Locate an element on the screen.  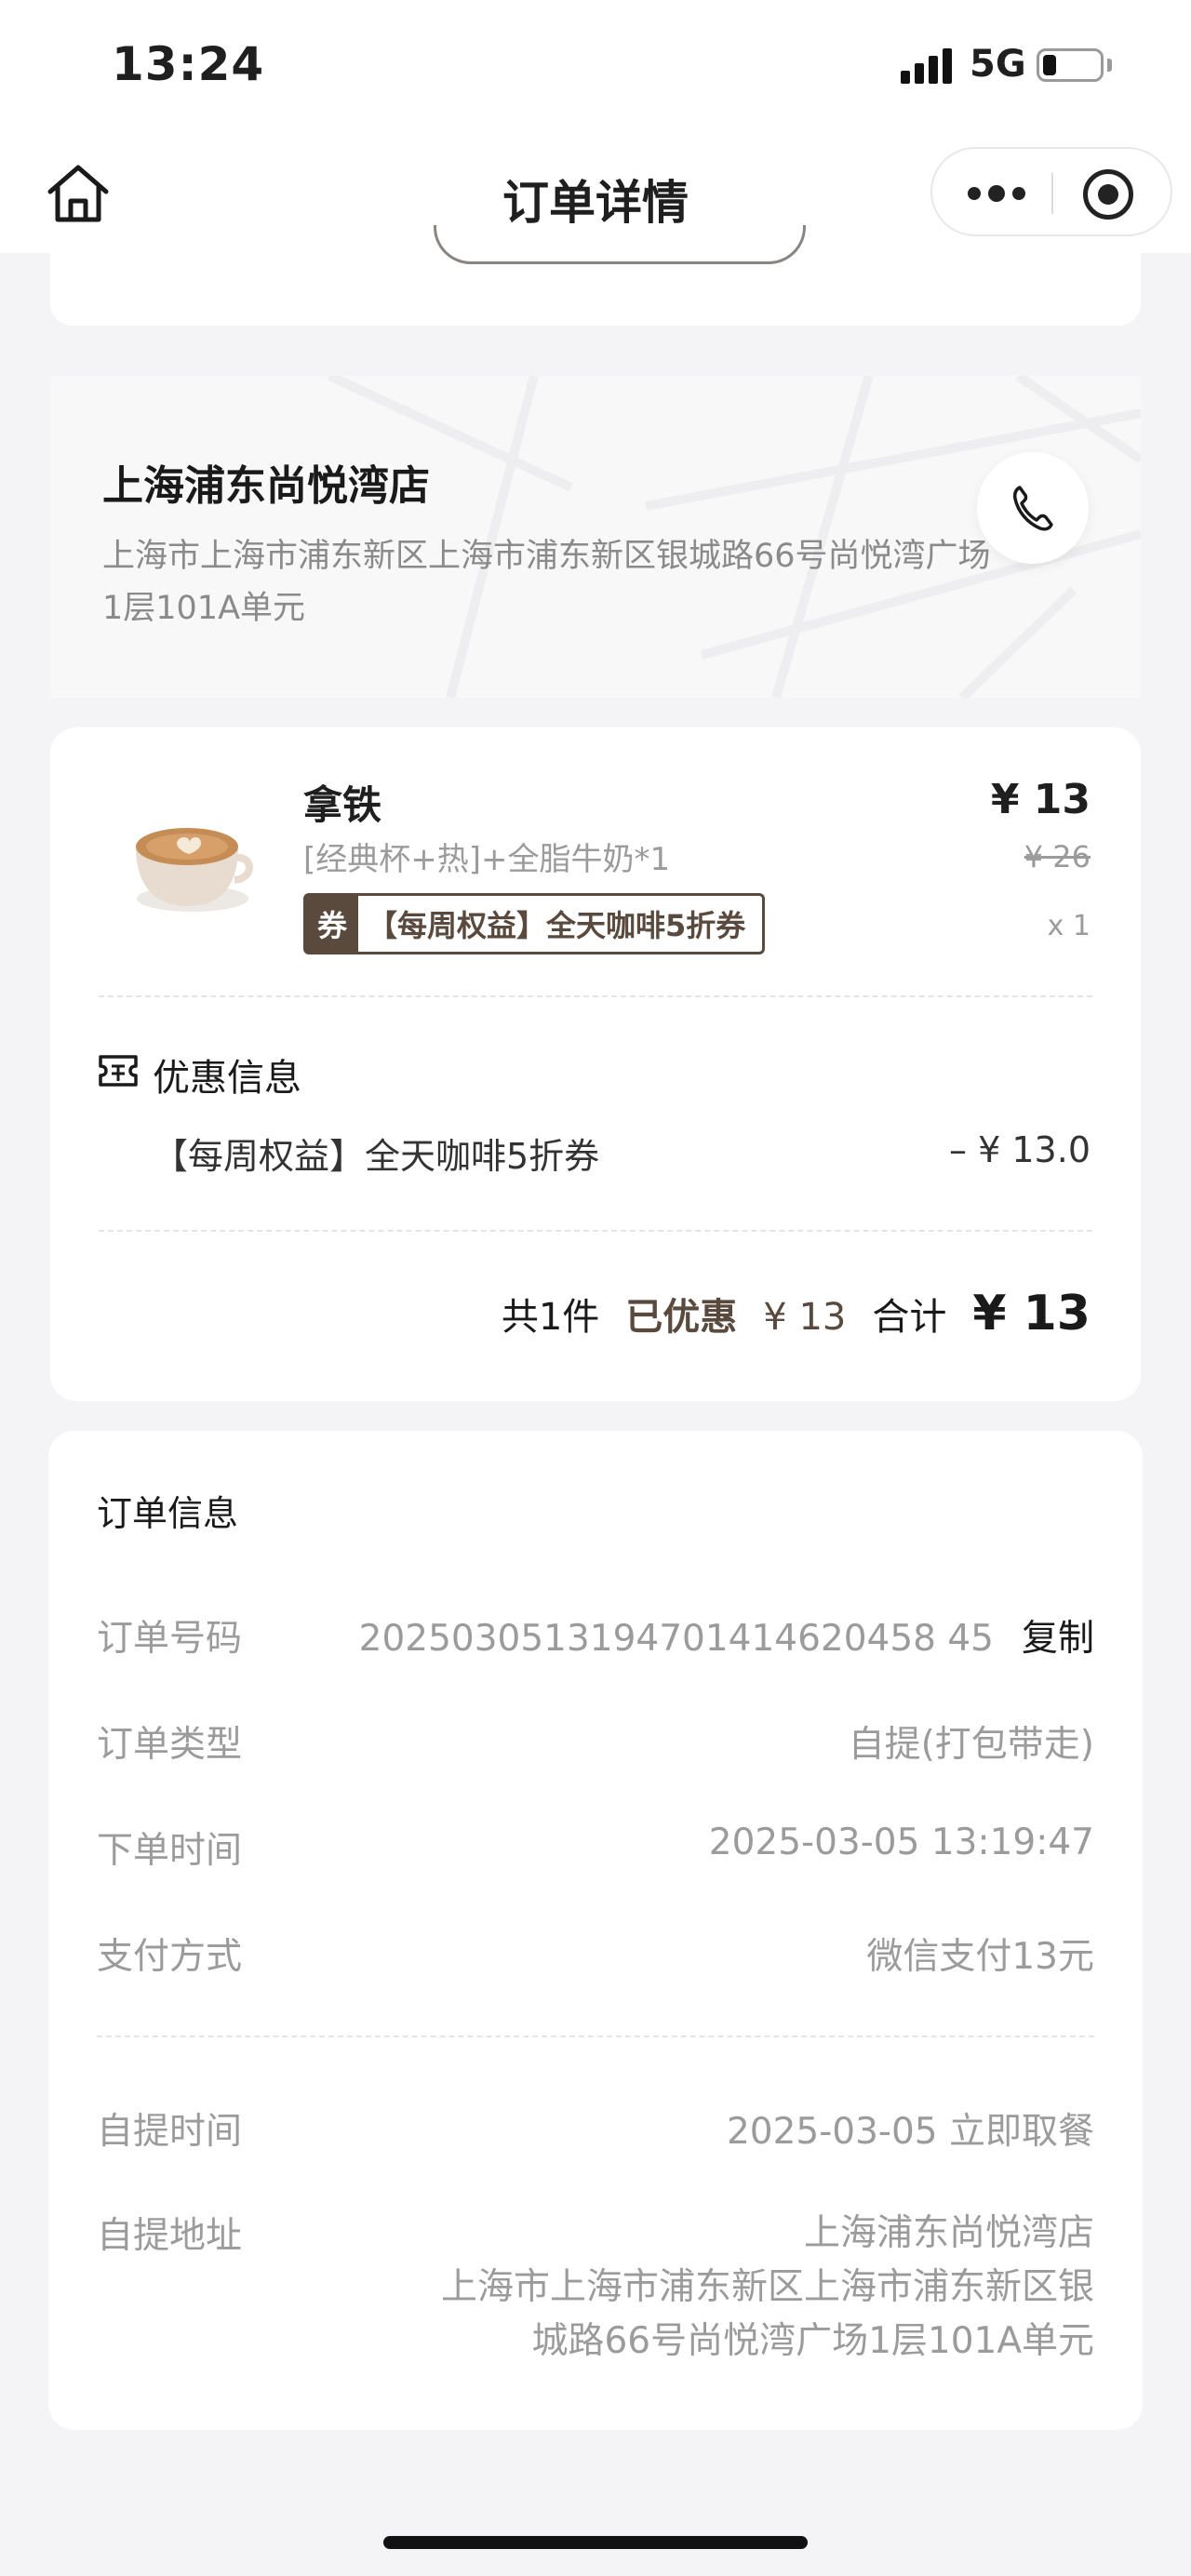
signal-icon is located at coordinates (929, 66).